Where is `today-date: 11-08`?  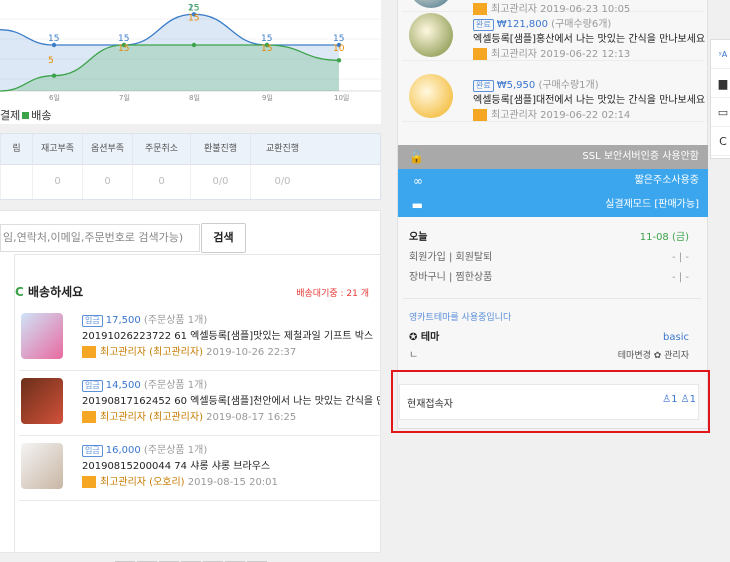 today-date: 11-08 is located at coordinates (654, 237).